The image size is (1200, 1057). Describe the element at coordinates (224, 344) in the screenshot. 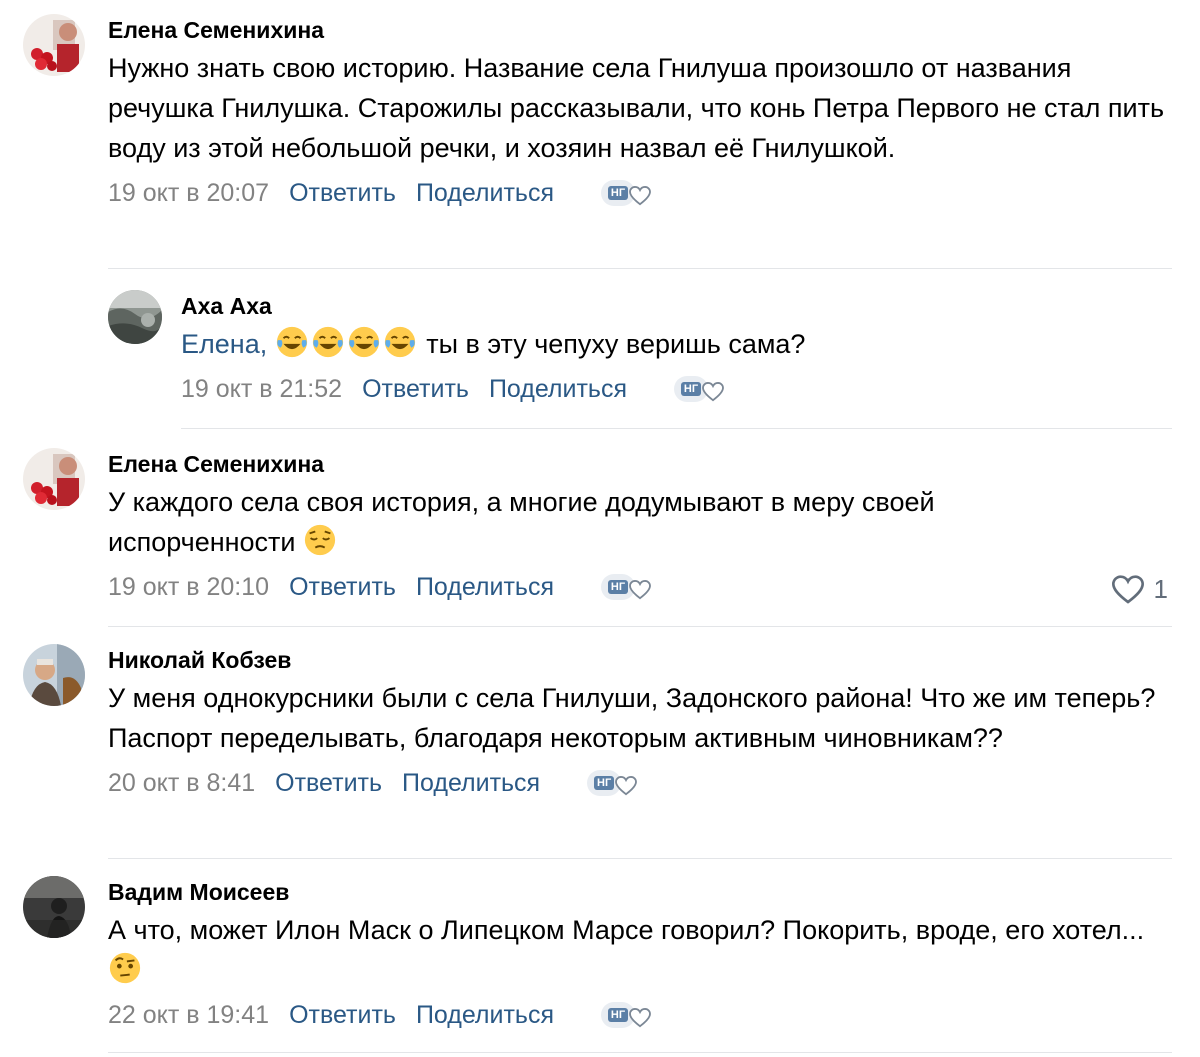

I see `mention-link: Елена,` at that location.